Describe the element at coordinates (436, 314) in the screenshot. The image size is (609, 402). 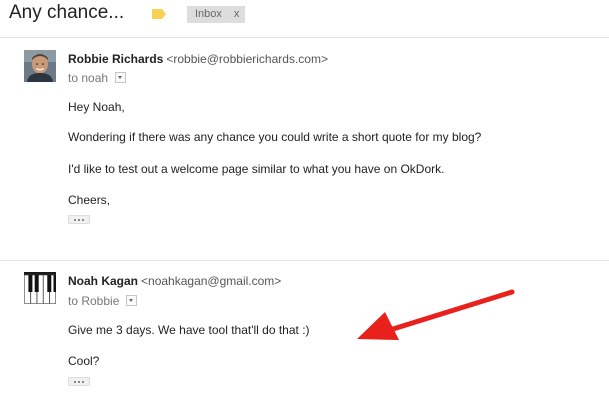
I see `annotation-arrow-icon` at that location.